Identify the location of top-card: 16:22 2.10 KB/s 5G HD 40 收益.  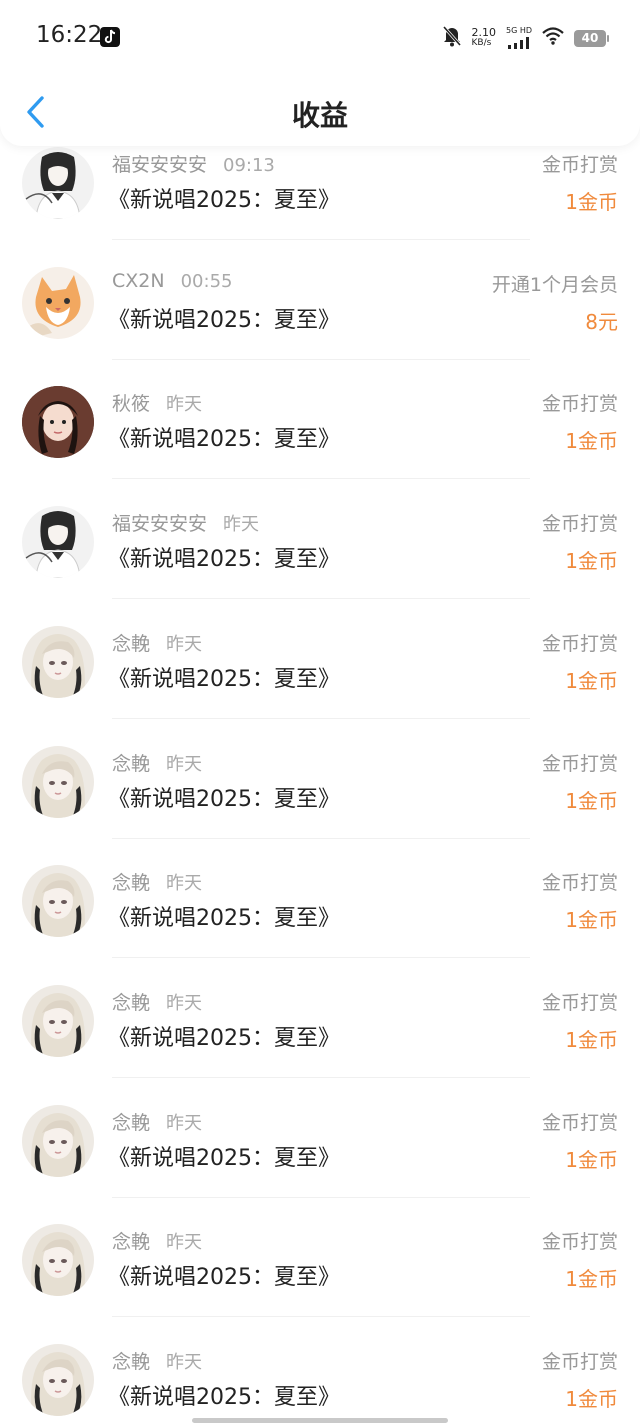
(320, 73).